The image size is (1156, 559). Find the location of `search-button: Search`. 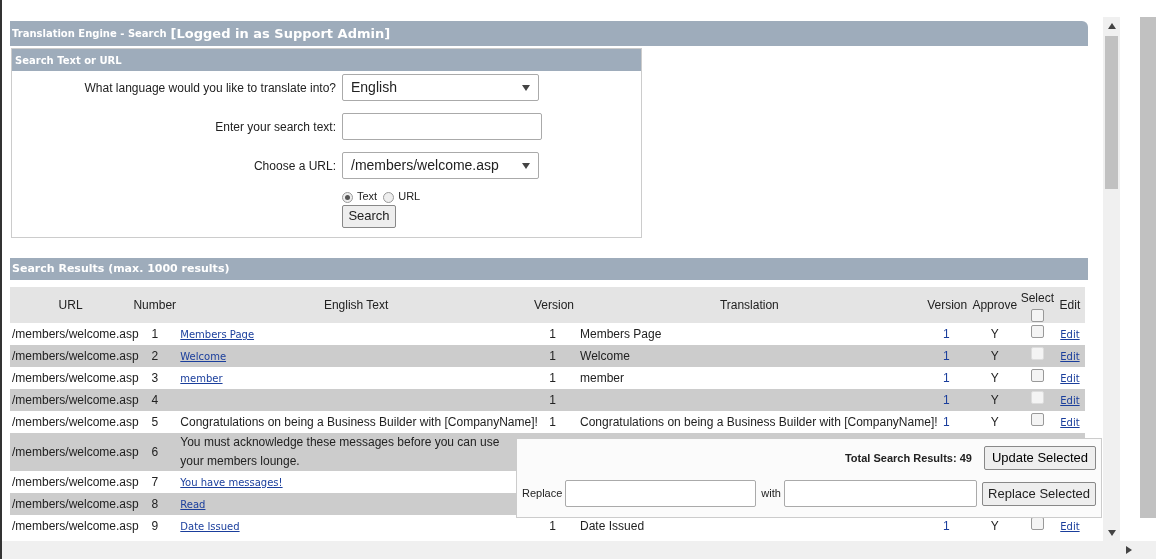

search-button: Search is located at coordinates (369, 216).